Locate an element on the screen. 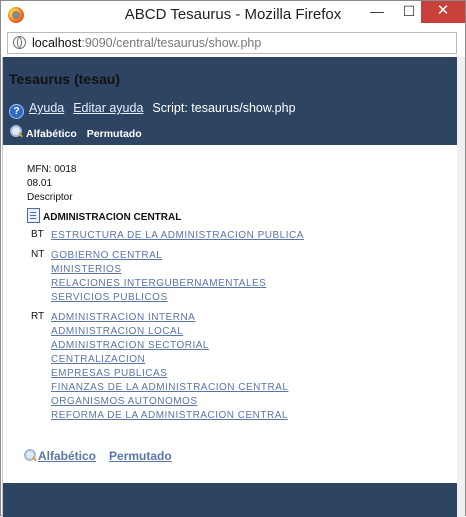 This screenshot has height=517, width=466. relation-terms: ESTRUCTURA DE LA ADMINISTRACION PUBLICA is located at coordinates (177, 236).